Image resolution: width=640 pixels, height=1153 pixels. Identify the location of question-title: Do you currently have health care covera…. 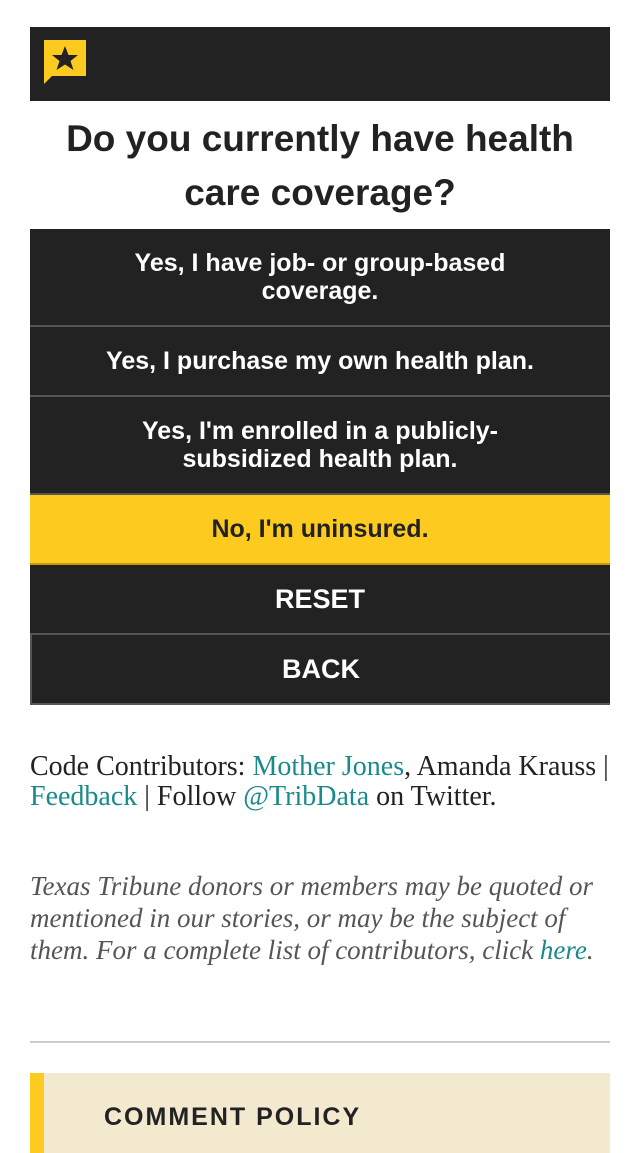
(320, 165).